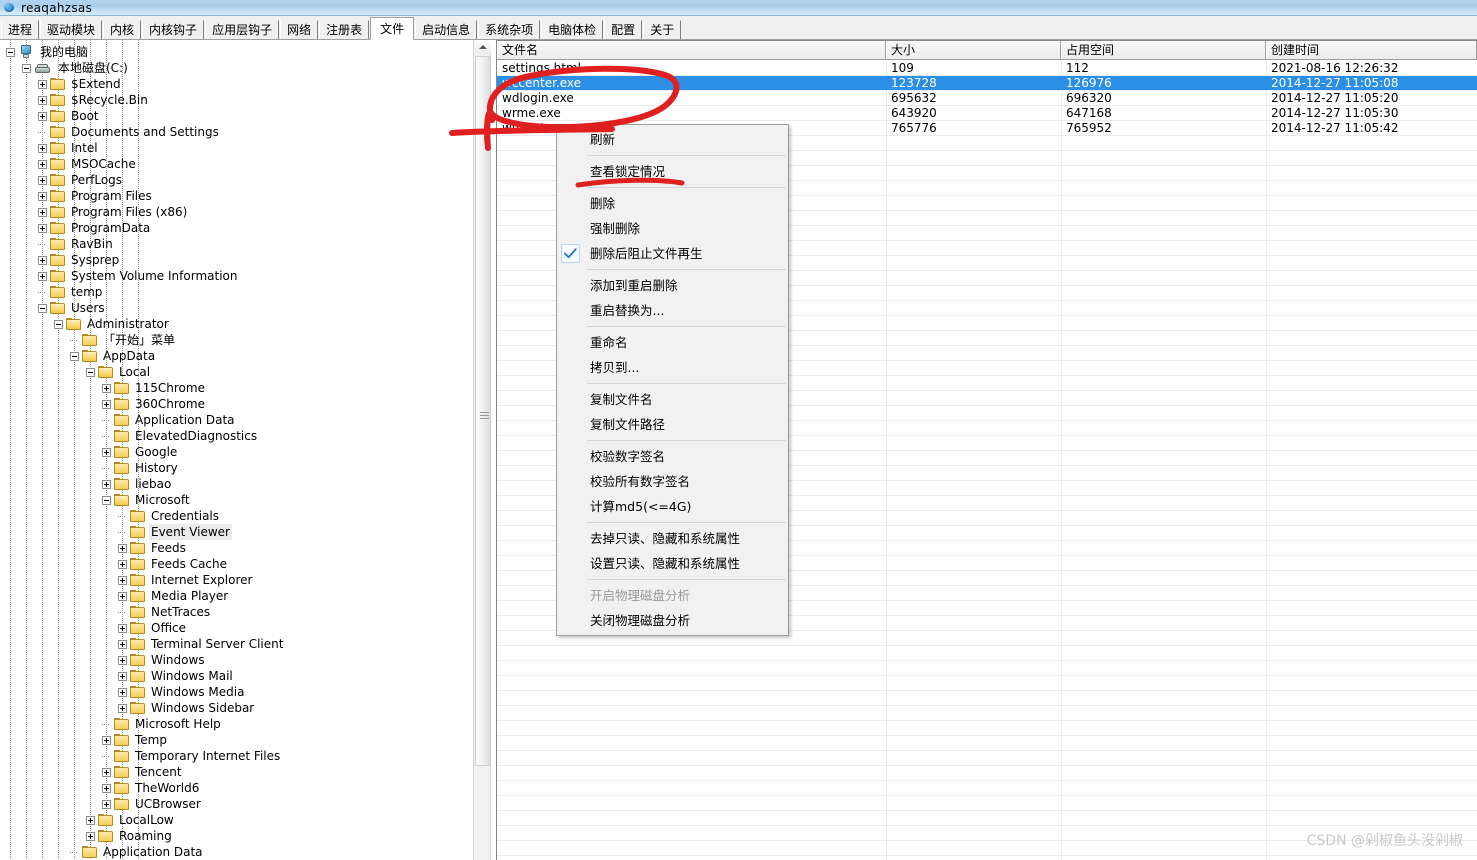 The width and height of the screenshot is (1477, 860). I want to click on tree-item: History, so click(236, 468).